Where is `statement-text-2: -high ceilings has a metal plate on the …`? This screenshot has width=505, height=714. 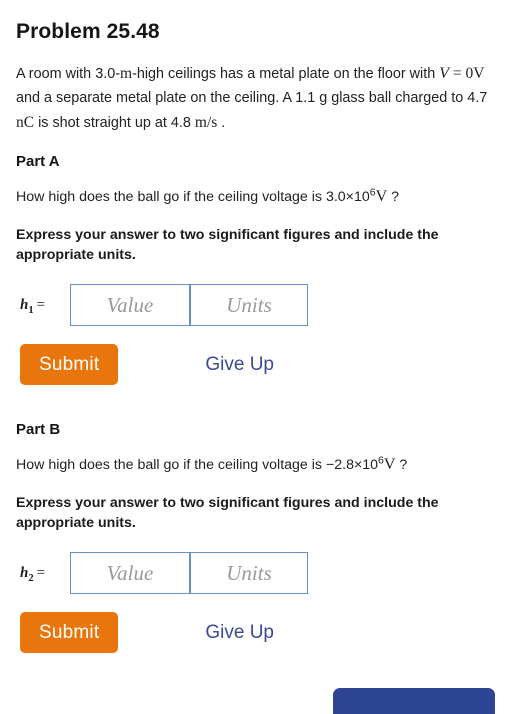 statement-text-2: -high ceilings has a metal plate on the … is located at coordinates (286, 74).